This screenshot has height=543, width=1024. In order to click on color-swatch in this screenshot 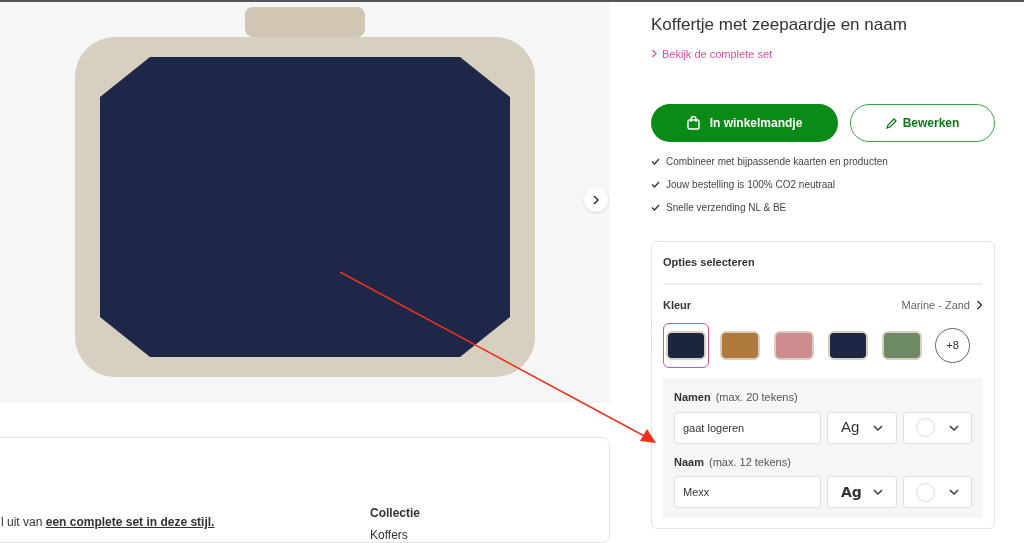, I will do `click(686, 345)`.